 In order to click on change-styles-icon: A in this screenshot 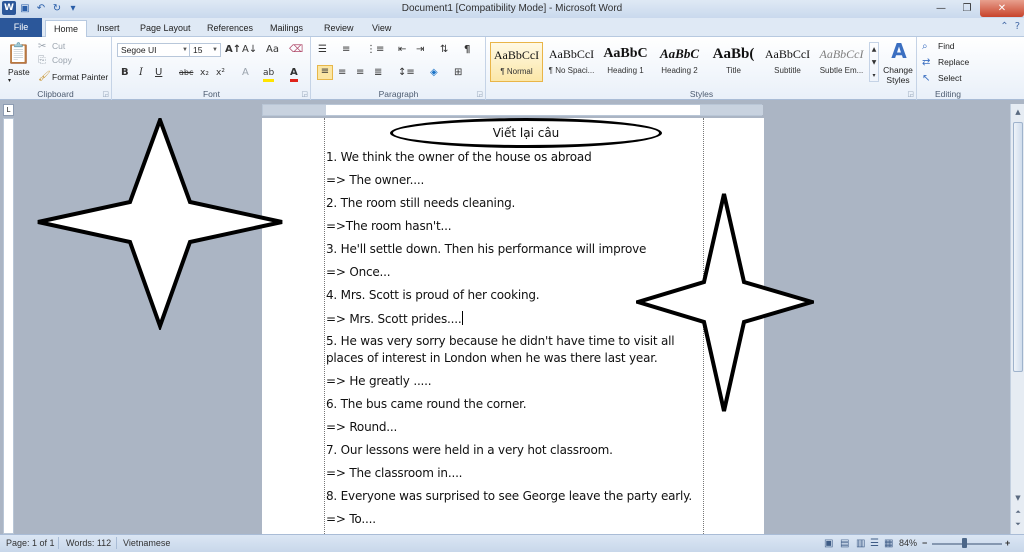, I will do `click(899, 51)`.